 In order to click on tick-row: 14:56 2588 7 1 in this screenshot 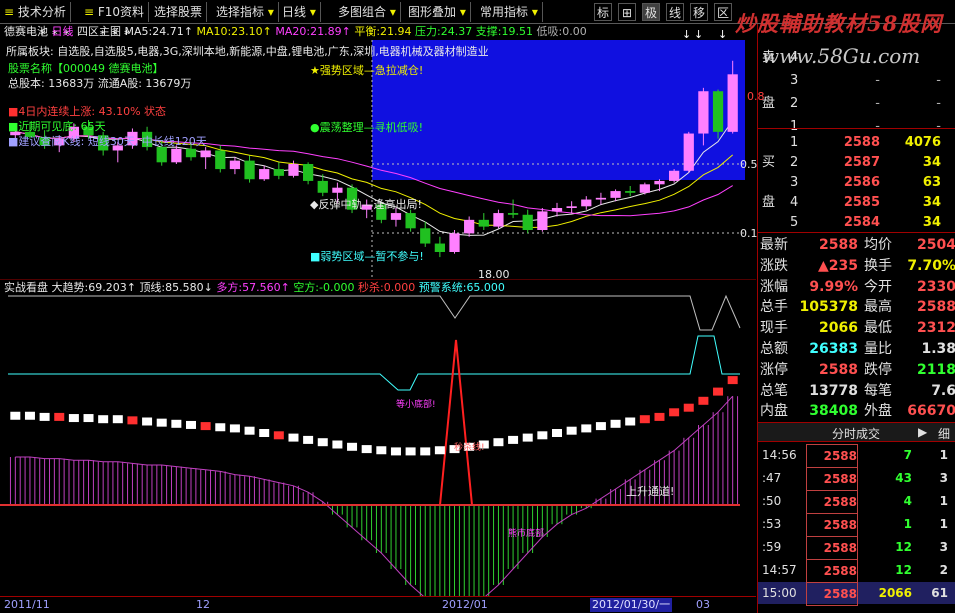, I will do `click(856, 456)`.